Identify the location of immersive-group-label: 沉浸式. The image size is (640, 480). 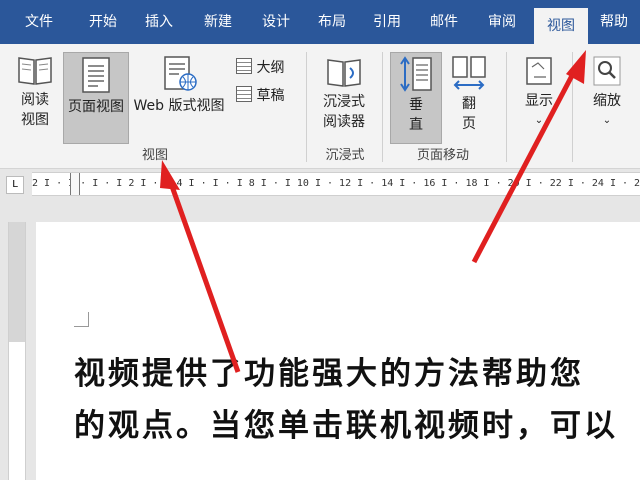
(345, 155).